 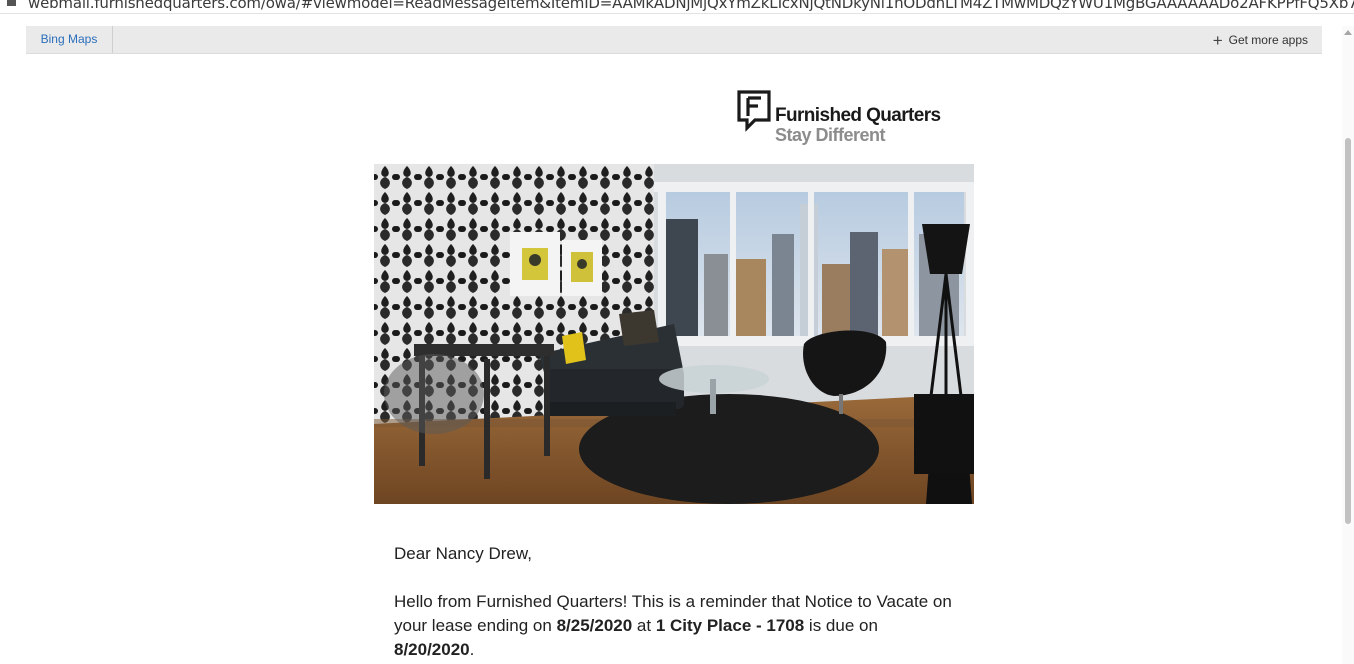 What do you see at coordinates (841, 625) in the screenshot?
I see `body-text-3: is due on` at bounding box center [841, 625].